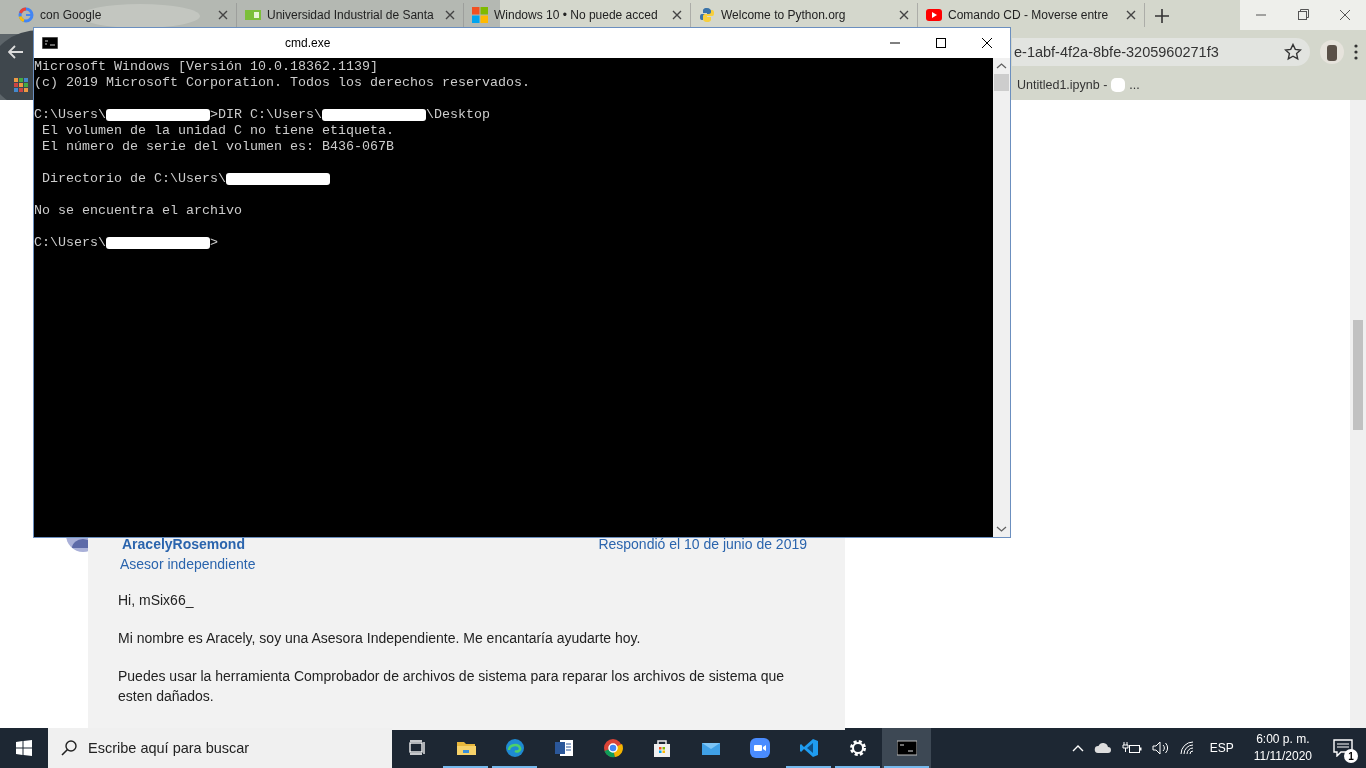  I want to click on search-field: Escribe aquí para buscar, so click(220, 748).